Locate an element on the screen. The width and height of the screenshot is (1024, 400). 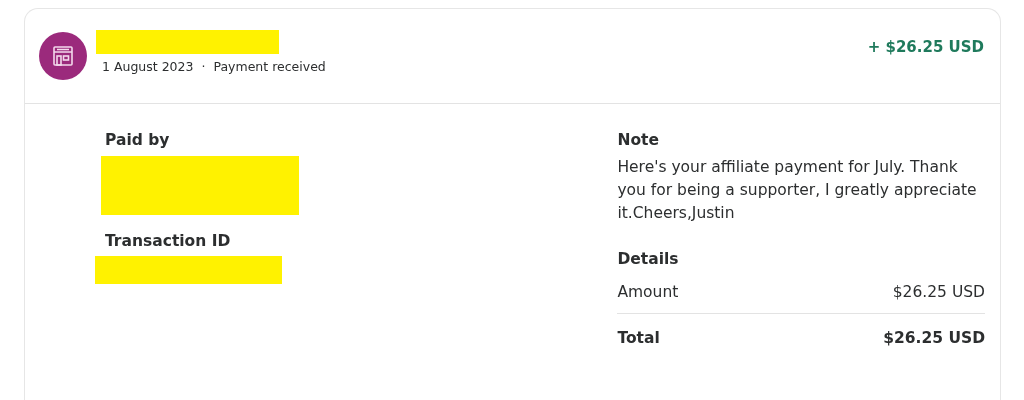
section-label: Transaction ID is located at coordinates (168, 242).